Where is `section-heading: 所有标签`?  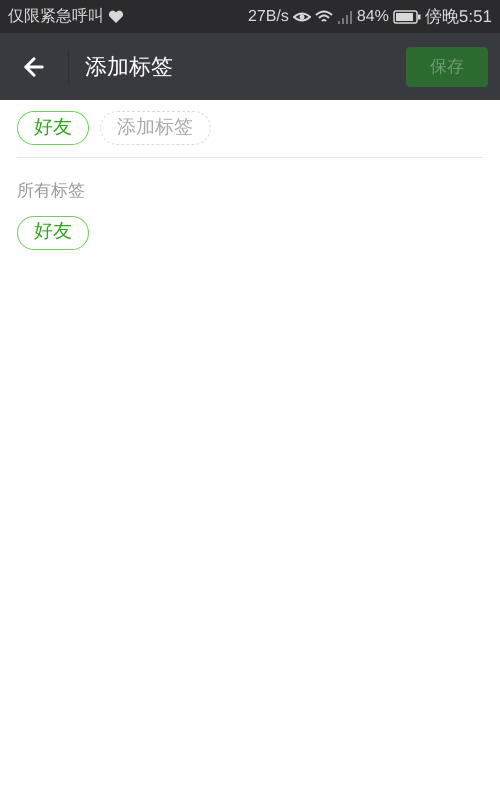 section-heading: 所有标签 is located at coordinates (51, 191).